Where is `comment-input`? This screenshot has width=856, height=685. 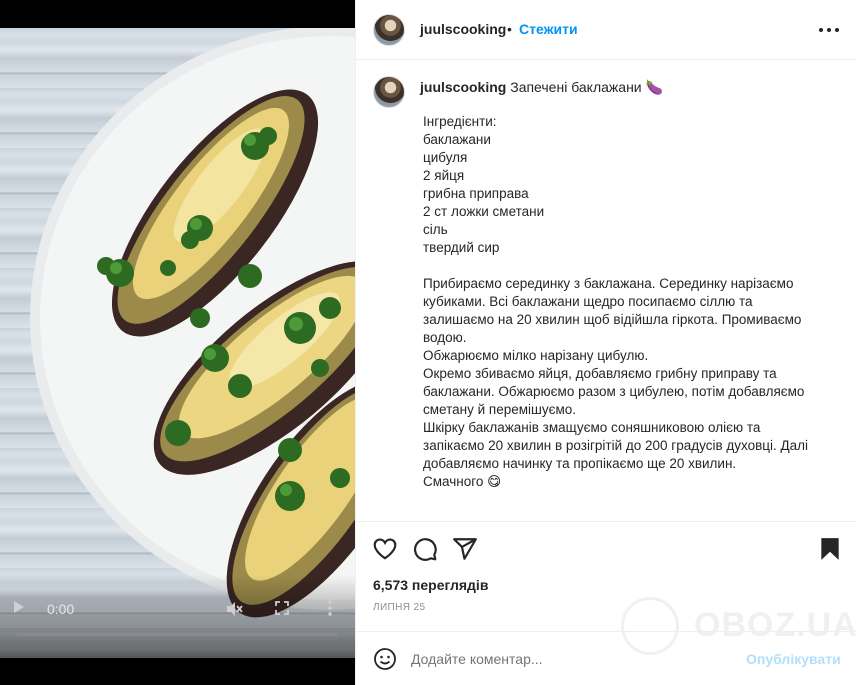
comment-input is located at coordinates (571, 659).